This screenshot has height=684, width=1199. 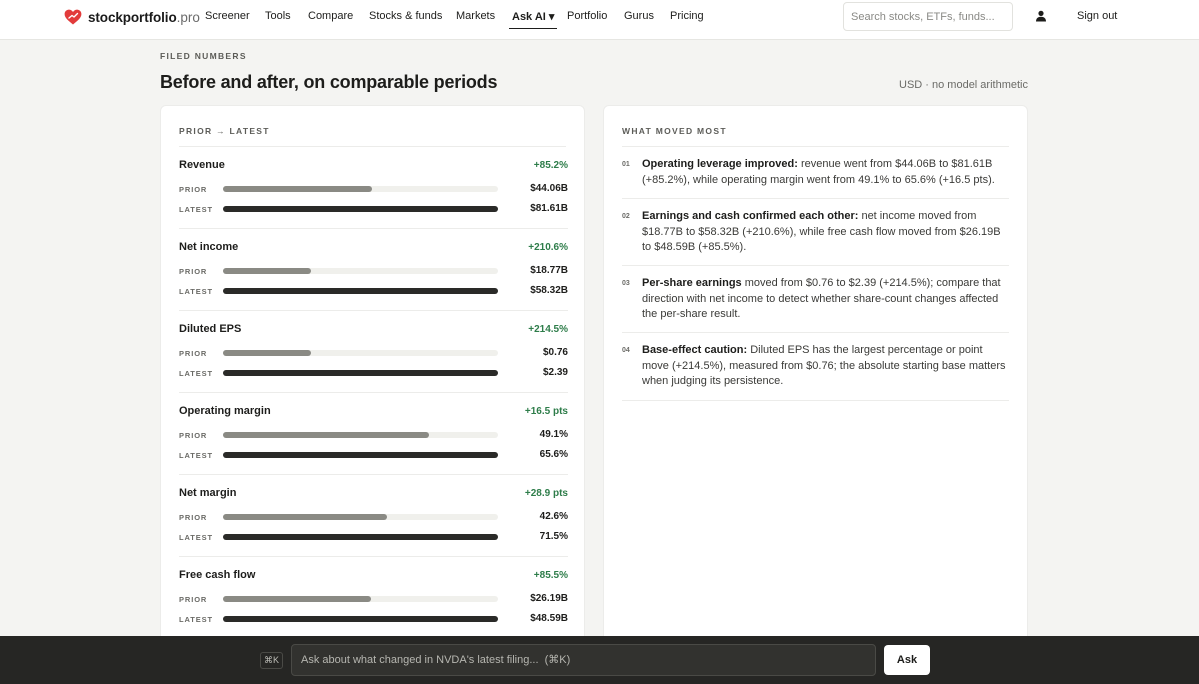 What do you see at coordinates (550, 165) in the screenshot?
I see `metric-change: +85.2%` at bounding box center [550, 165].